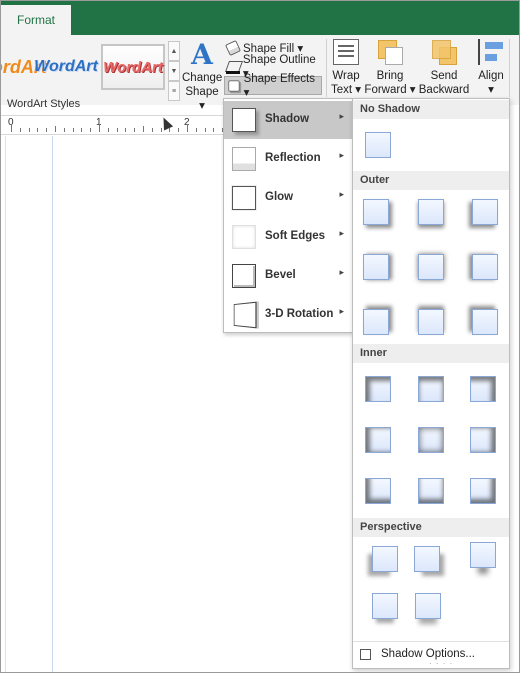 This screenshot has height=673, width=520. I want to click on effects-menu-item-reflection: Reflection ▸, so click(288, 159).